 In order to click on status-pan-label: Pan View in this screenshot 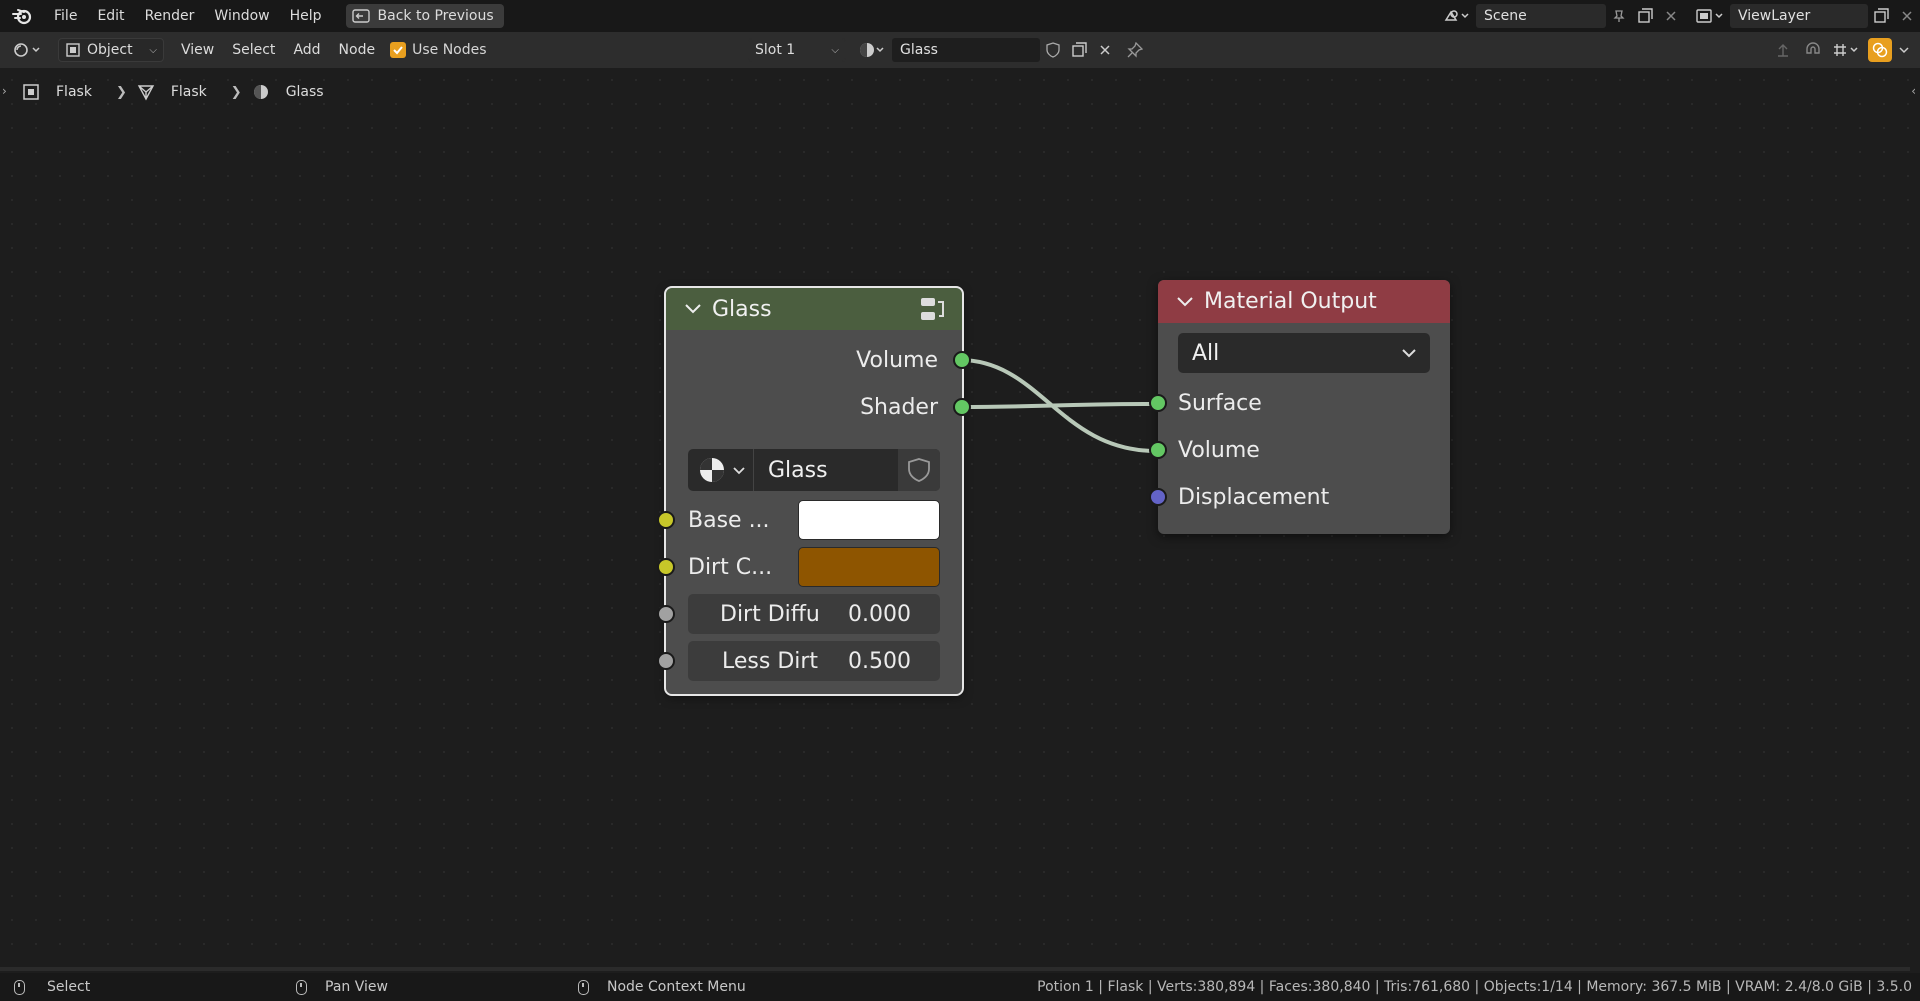, I will do `click(356, 987)`.